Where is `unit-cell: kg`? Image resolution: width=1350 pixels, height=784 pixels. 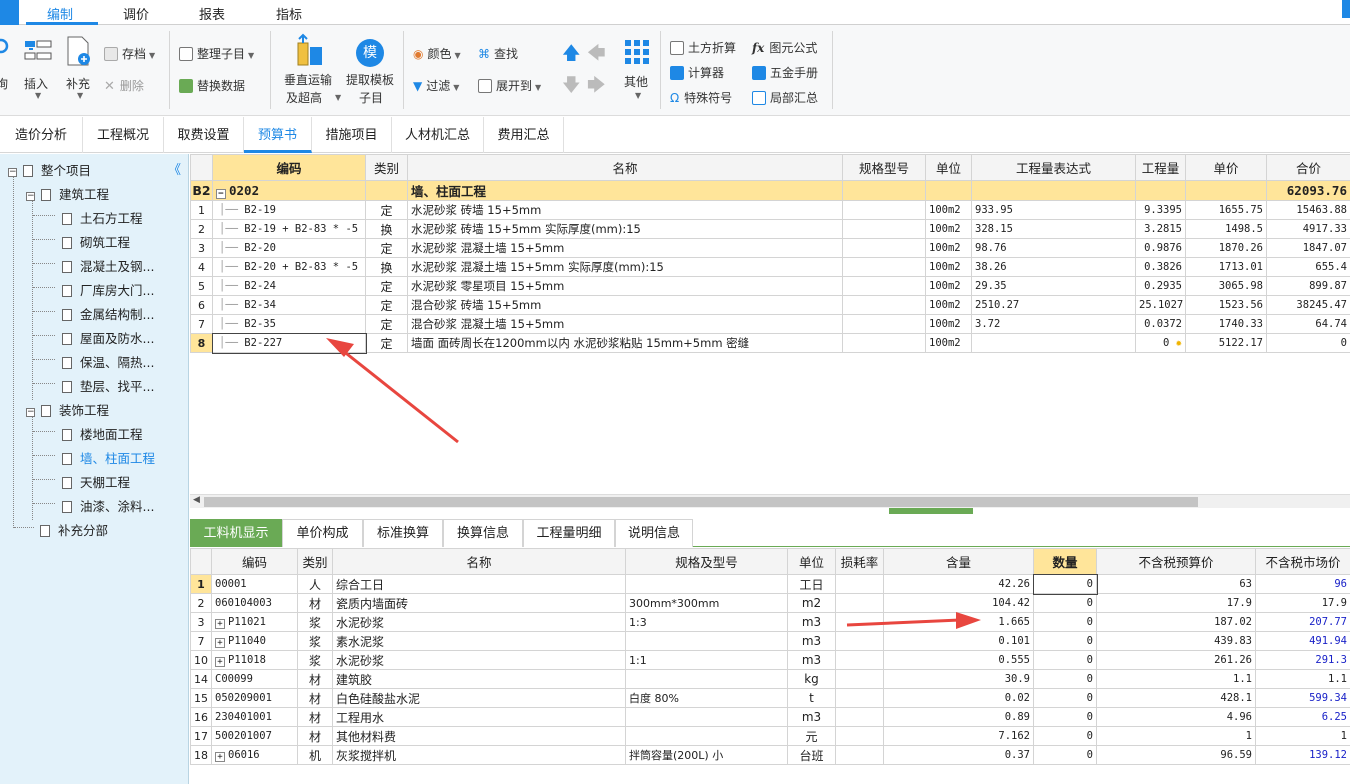
unit-cell: kg is located at coordinates (811, 679).